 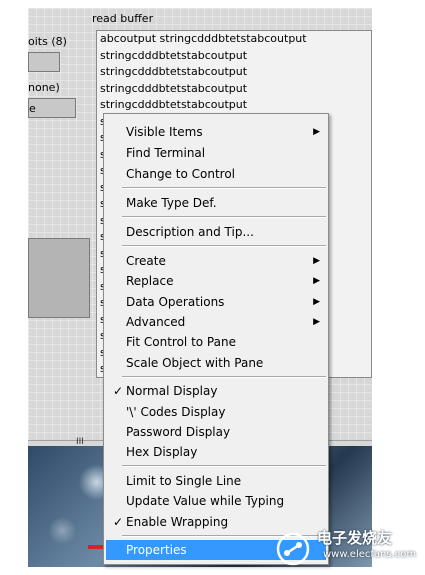 What do you see at coordinates (150, 281) in the screenshot?
I see `menu-item-label: Replace` at bounding box center [150, 281].